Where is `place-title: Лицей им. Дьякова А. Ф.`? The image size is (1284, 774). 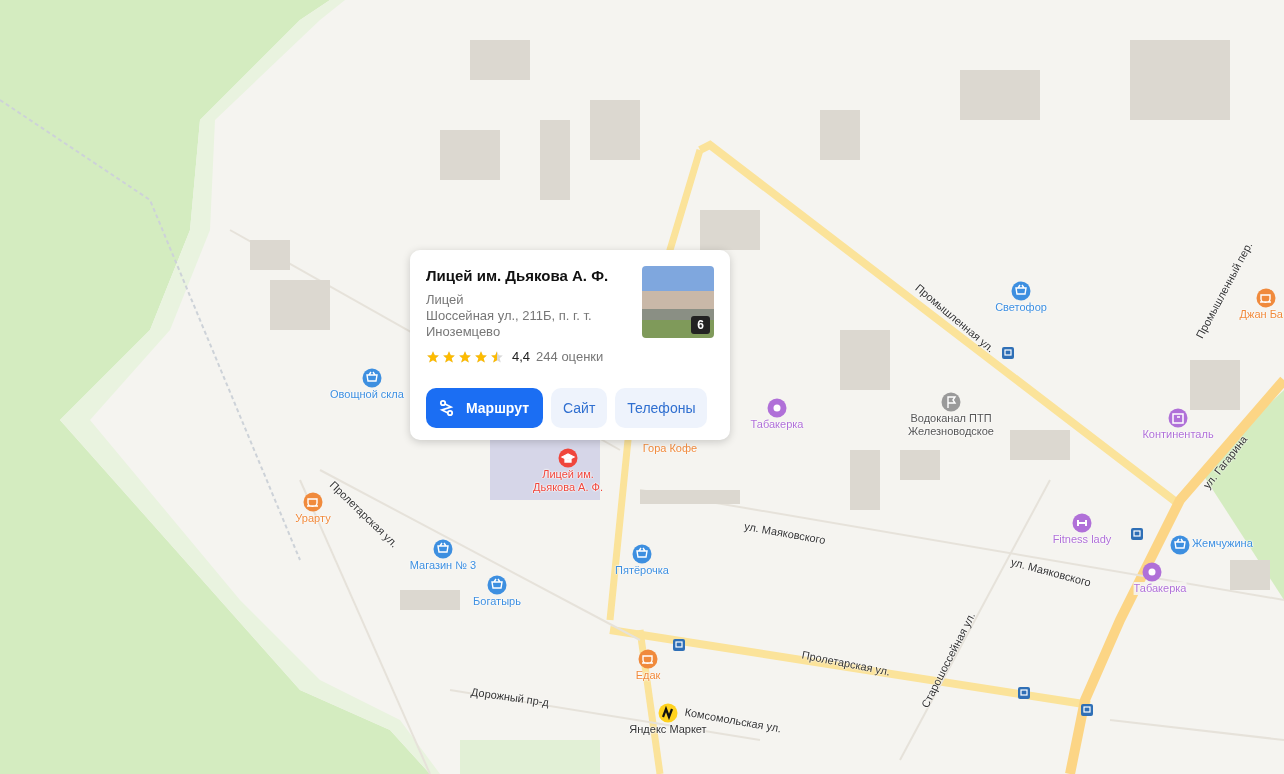 place-title: Лицей им. Дьякова А. Ф. is located at coordinates (518, 275).